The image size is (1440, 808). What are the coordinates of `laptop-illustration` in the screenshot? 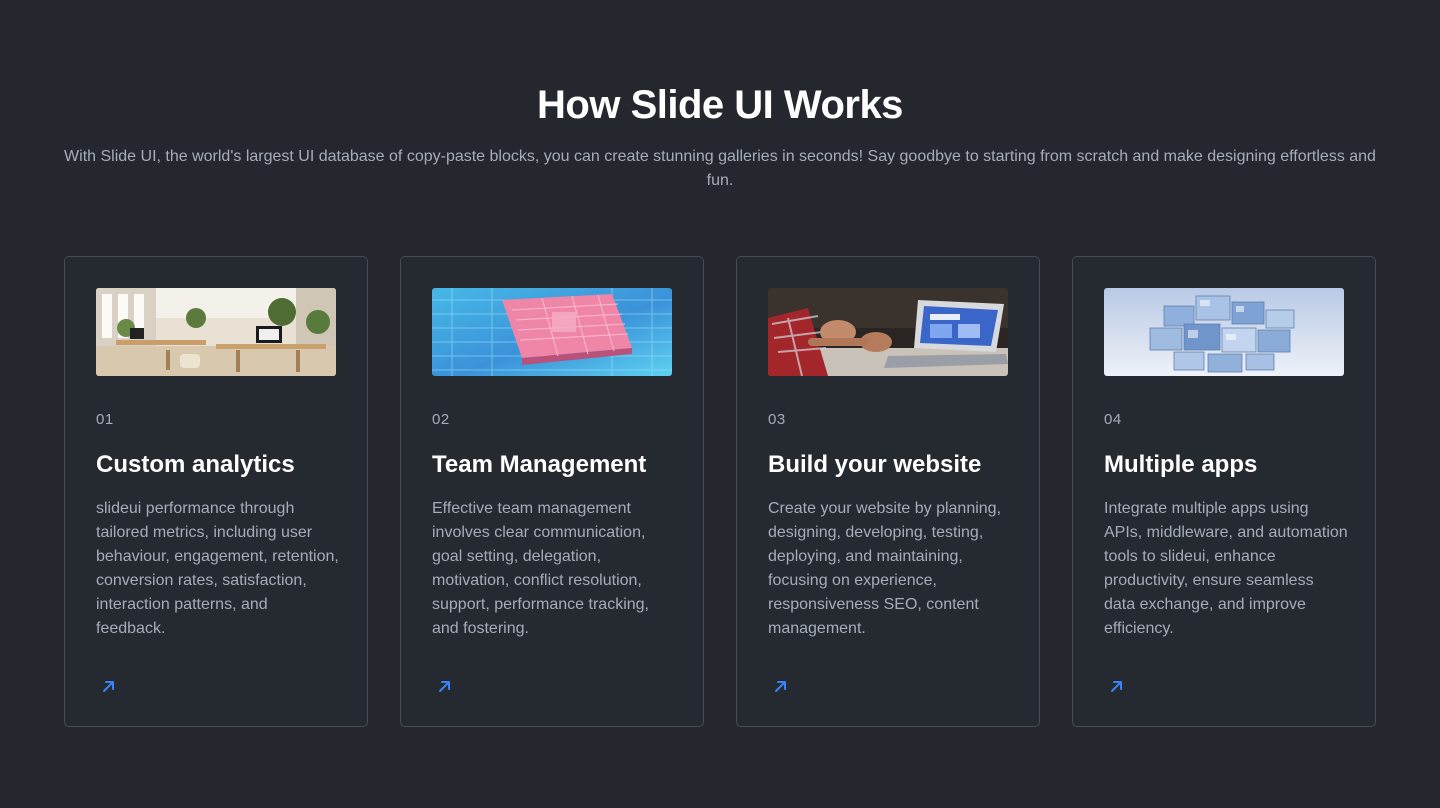 It's located at (888, 332).